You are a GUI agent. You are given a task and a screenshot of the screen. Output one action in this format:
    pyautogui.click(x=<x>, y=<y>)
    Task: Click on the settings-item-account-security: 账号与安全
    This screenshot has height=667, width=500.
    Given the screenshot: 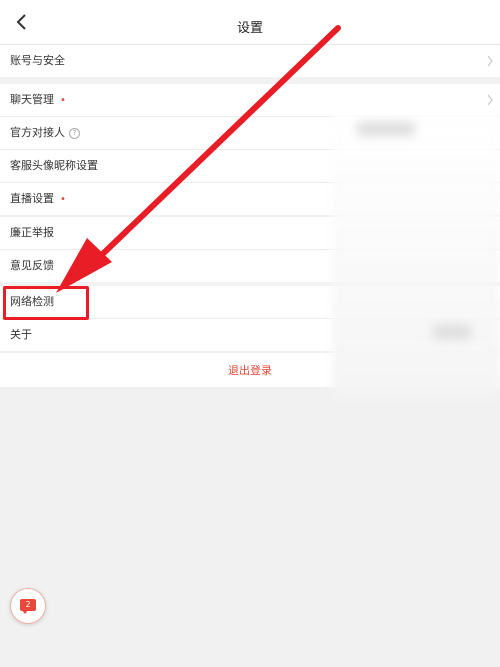 What is the action you would take?
    pyautogui.click(x=250, y=61)
    